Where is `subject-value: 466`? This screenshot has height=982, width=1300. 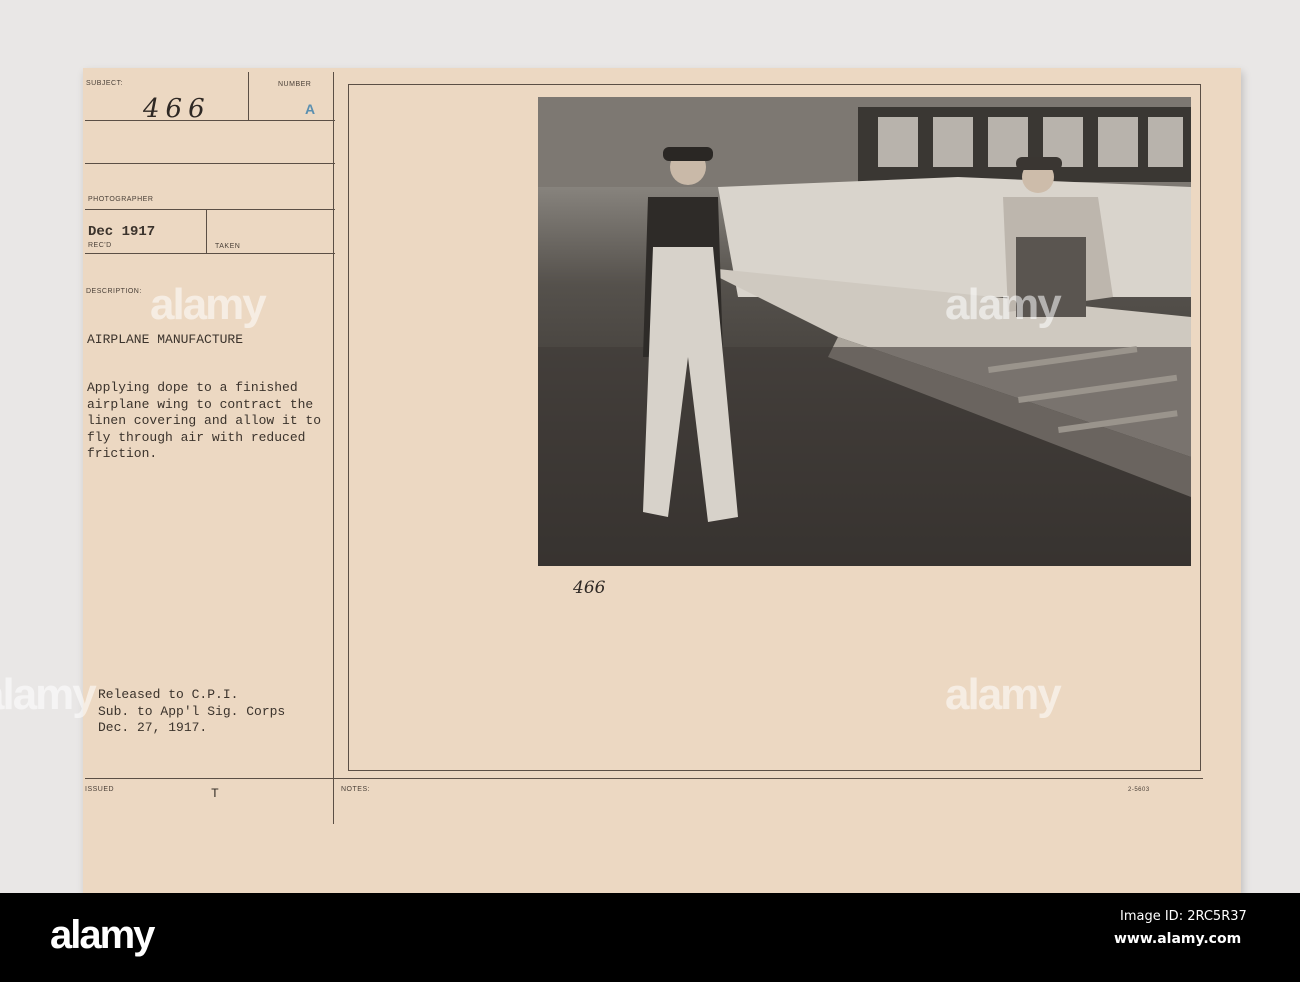
subject-value: 466 is located at coordinates (177, 109).